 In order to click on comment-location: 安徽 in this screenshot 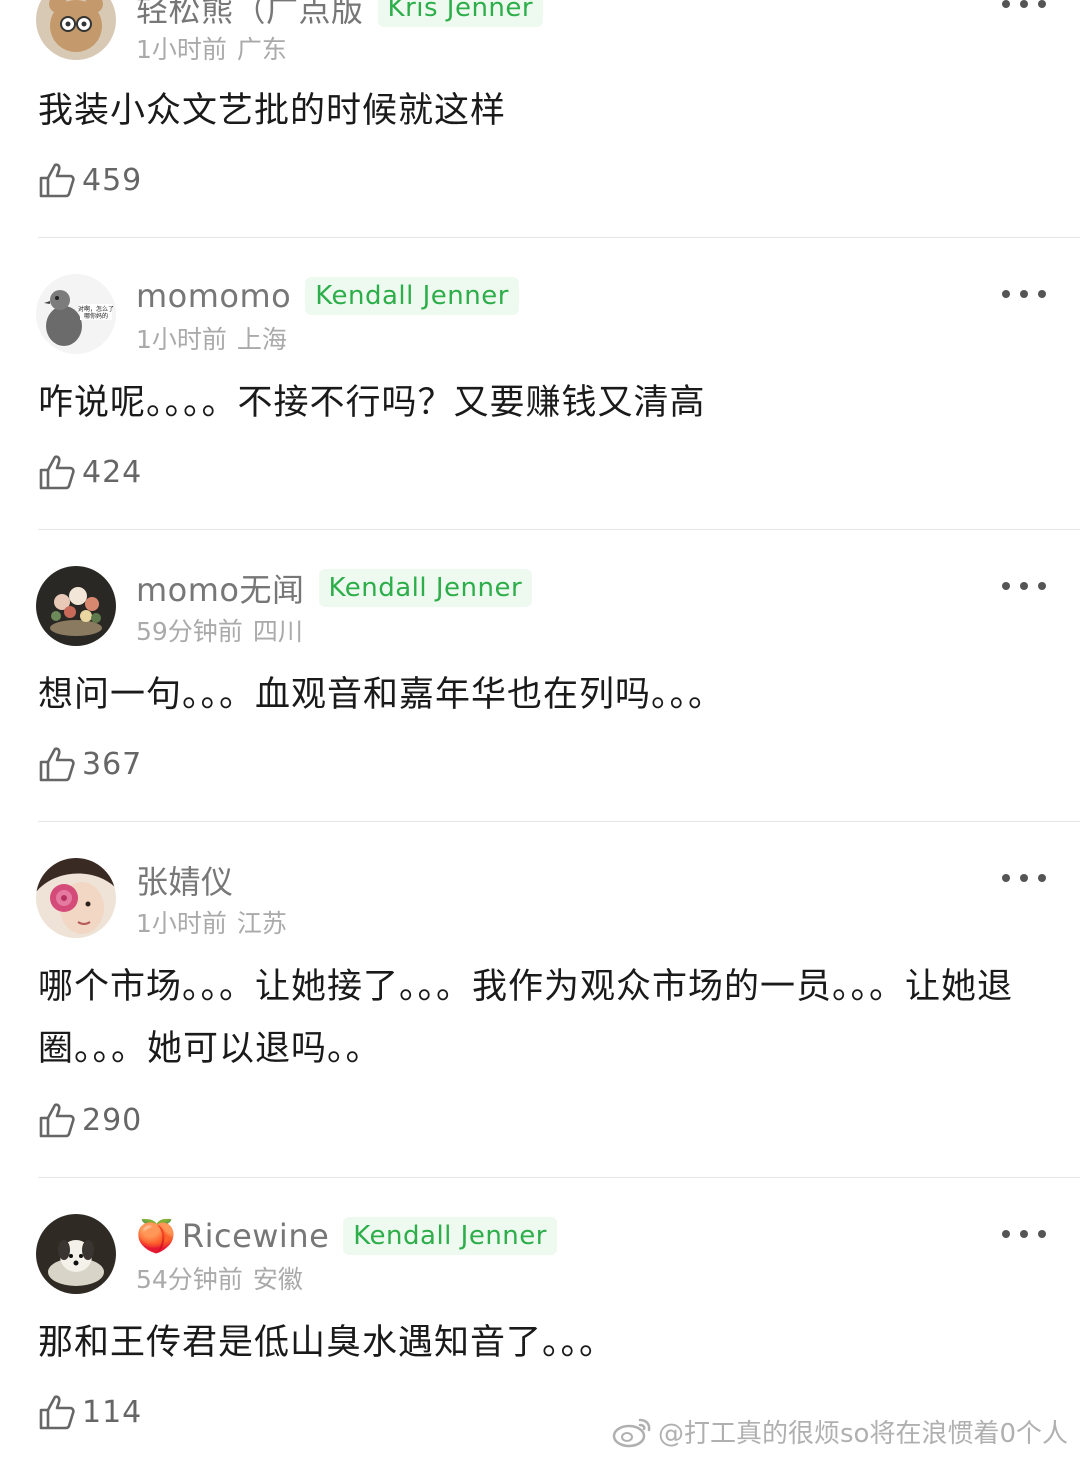, I will do `click(277, 1279)`.